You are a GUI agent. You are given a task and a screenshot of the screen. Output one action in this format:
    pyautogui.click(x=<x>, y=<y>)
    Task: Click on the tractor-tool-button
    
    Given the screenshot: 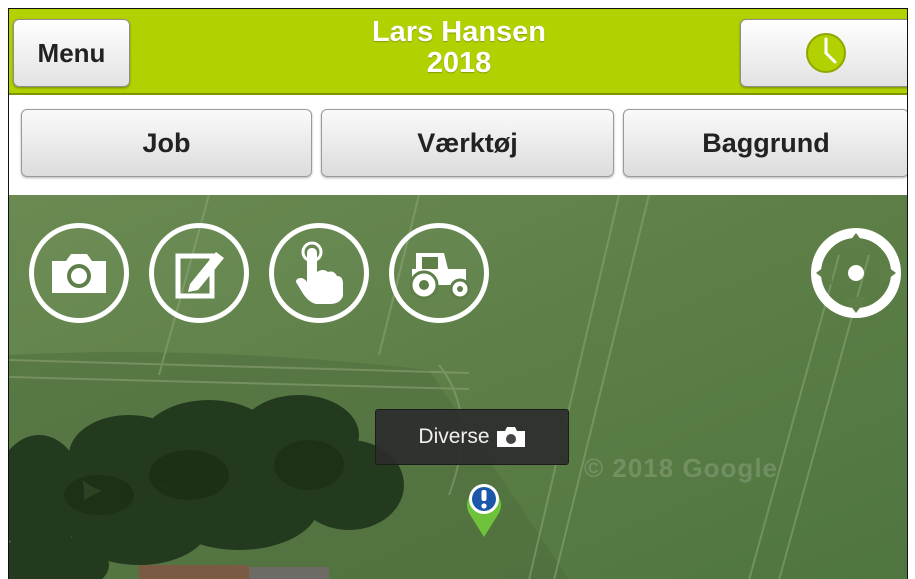 What is the action you would take?
    pyautogui.click(x=439, y=273)
    